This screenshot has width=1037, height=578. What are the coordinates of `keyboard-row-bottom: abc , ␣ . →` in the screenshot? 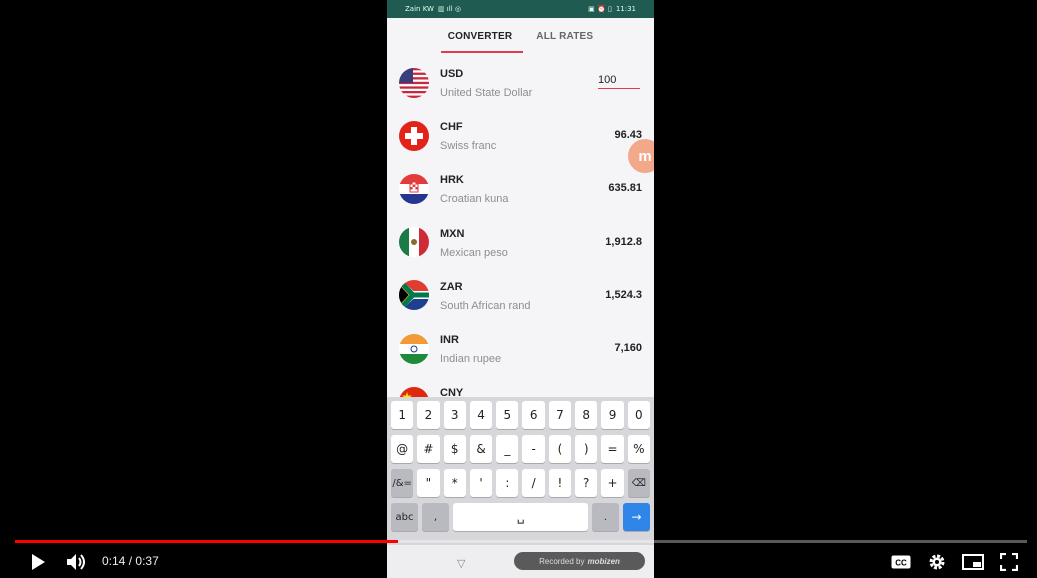 It's located at (520, 517).